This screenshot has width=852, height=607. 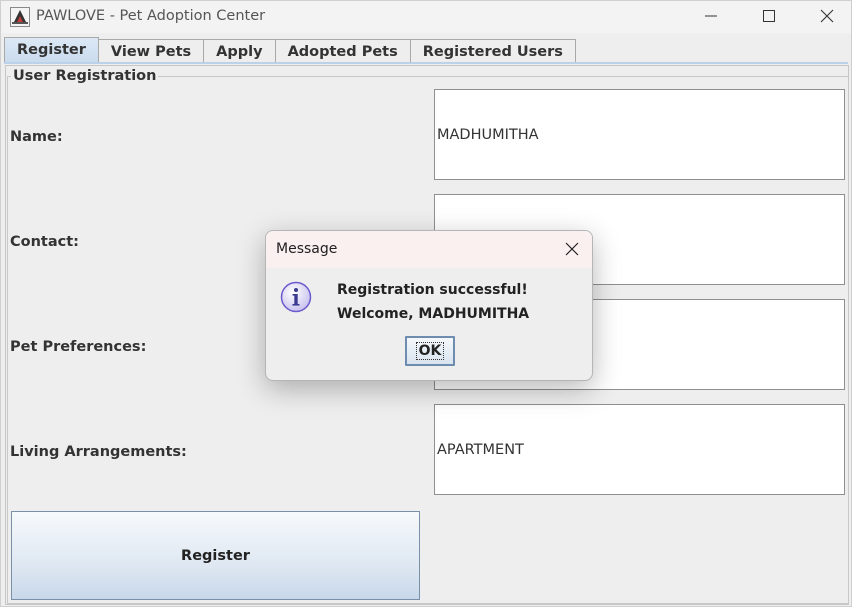 I want to click on register-button: Register, so click(x=215, y=555).